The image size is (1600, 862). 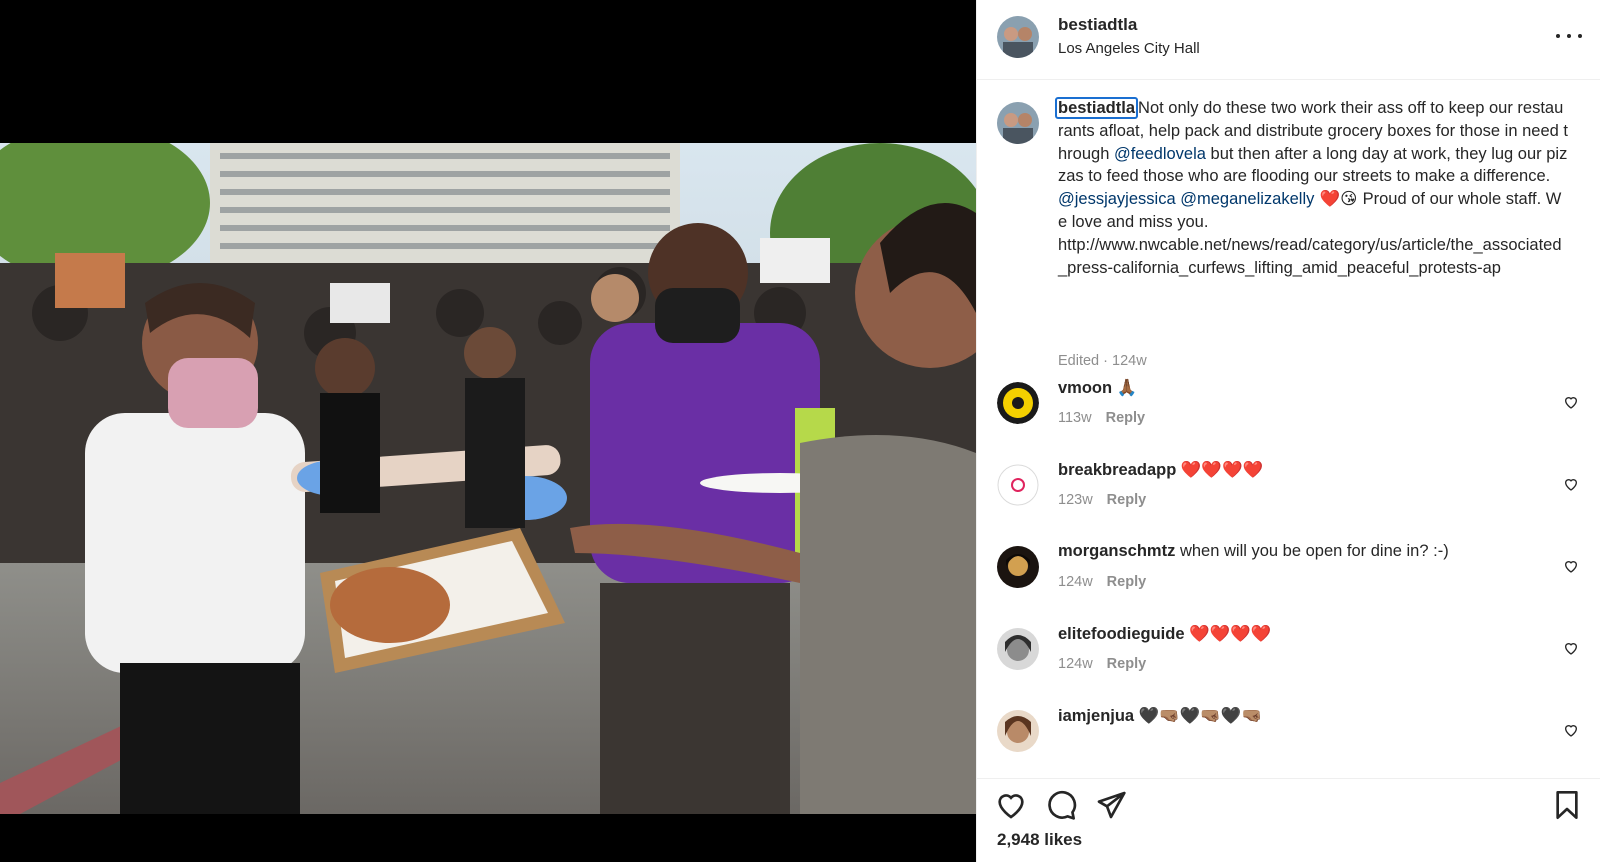 I want to click on comment-text: when will you be open for dine in? :-), so click(x=1314, y=551).